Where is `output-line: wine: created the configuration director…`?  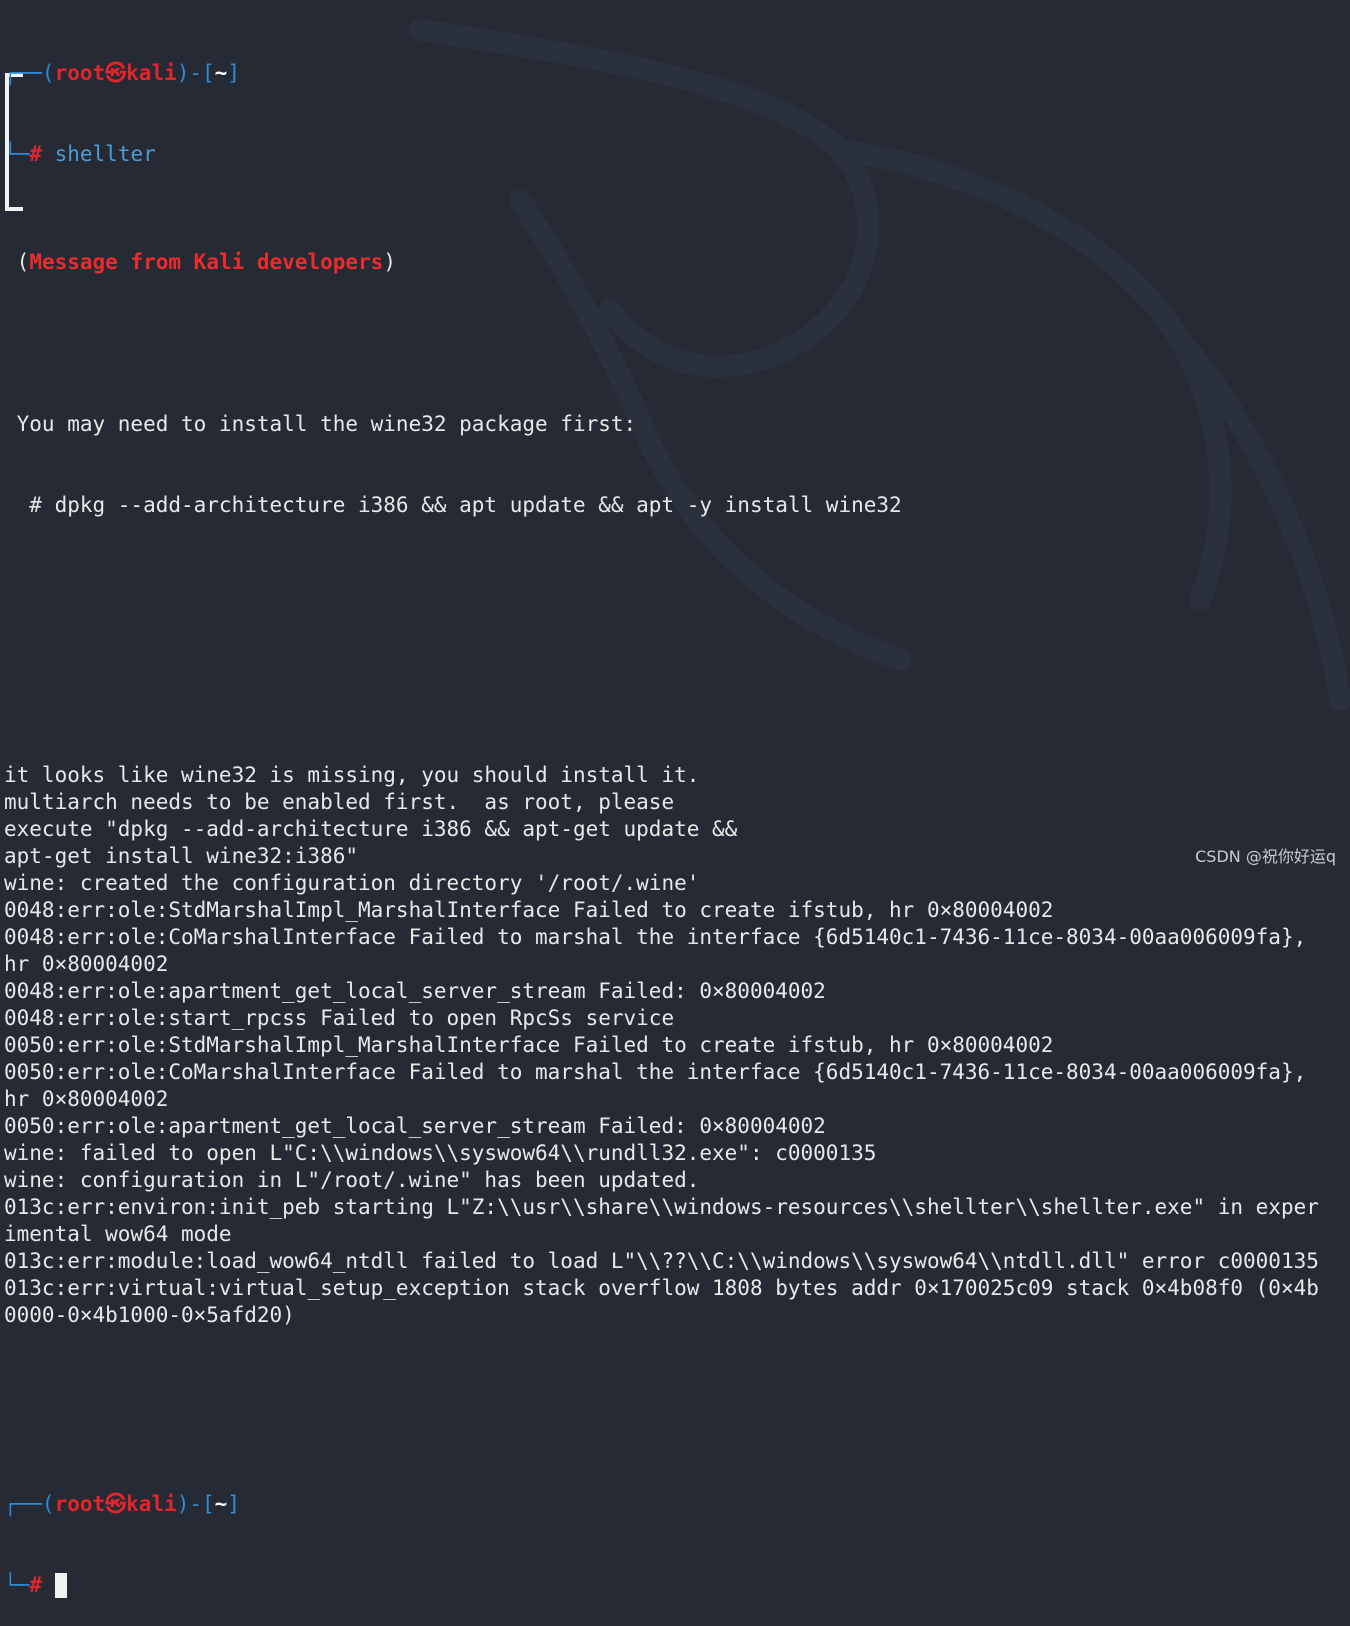
output-line: wine: created the configuration director… is located at coordinates (352, 883).